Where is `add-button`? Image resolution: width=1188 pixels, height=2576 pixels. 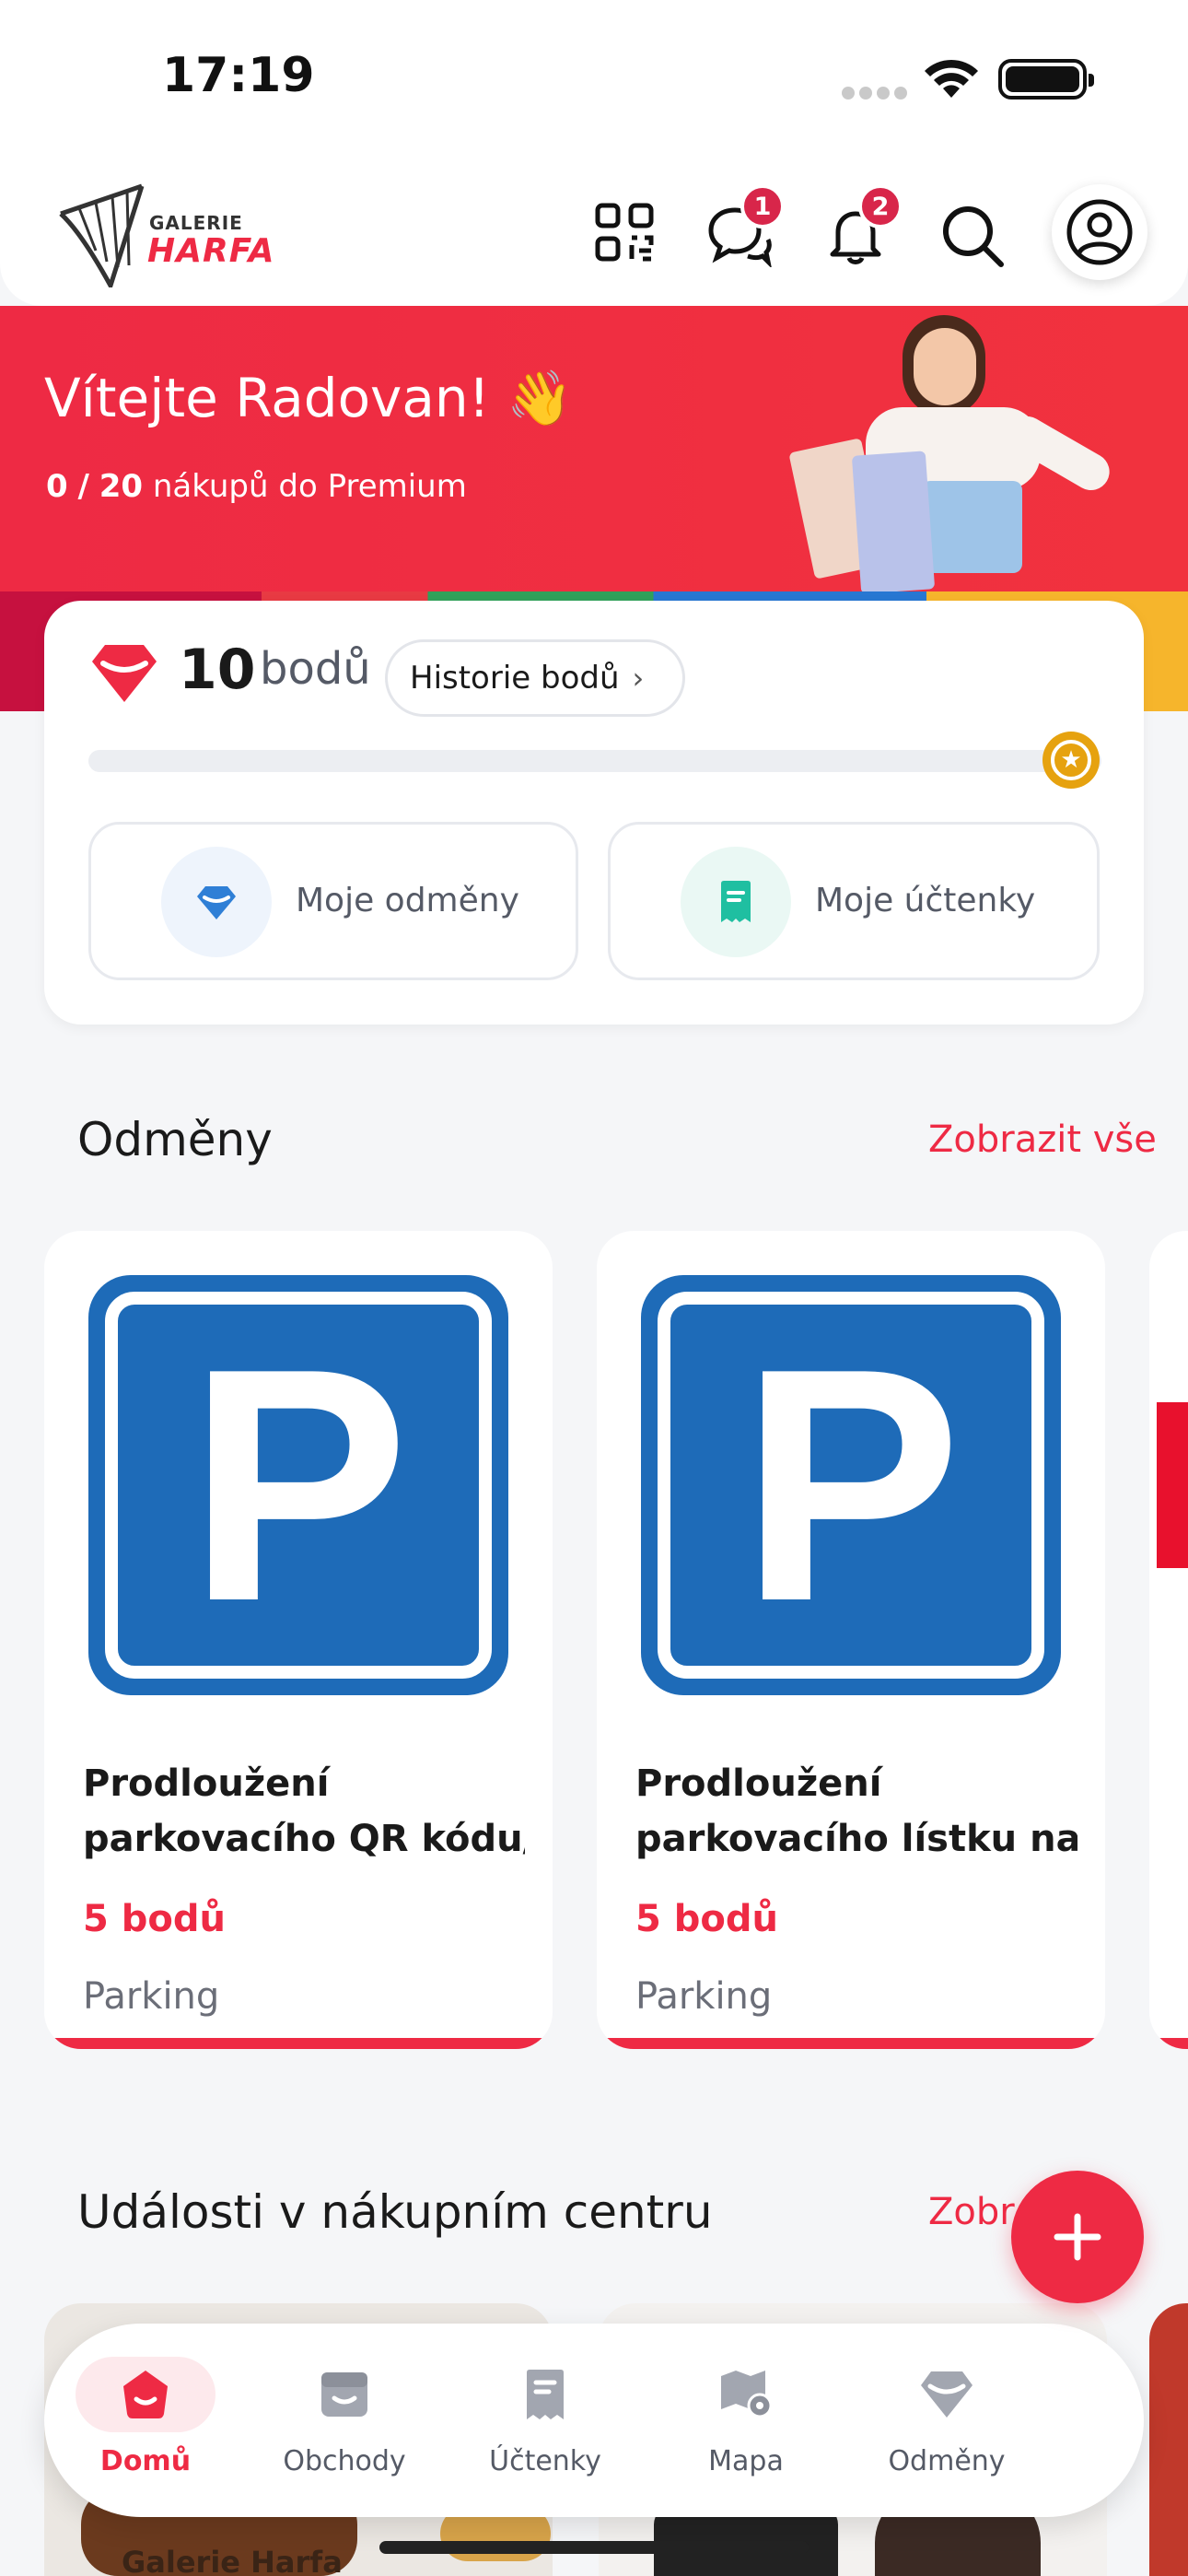
add-button is located at coordinates (1077, 2237).